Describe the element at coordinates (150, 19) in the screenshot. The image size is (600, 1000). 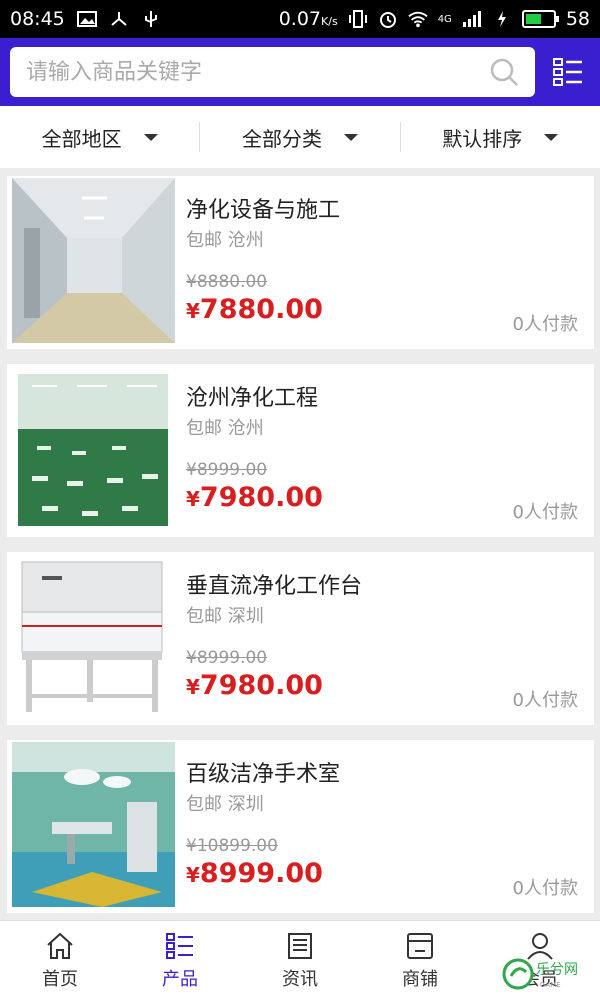
I see `usb-icon` at that location.